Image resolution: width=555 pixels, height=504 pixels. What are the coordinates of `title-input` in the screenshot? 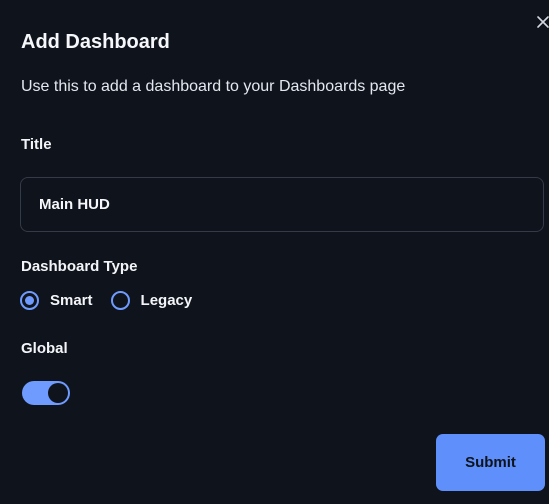 It's located at (282, 204).